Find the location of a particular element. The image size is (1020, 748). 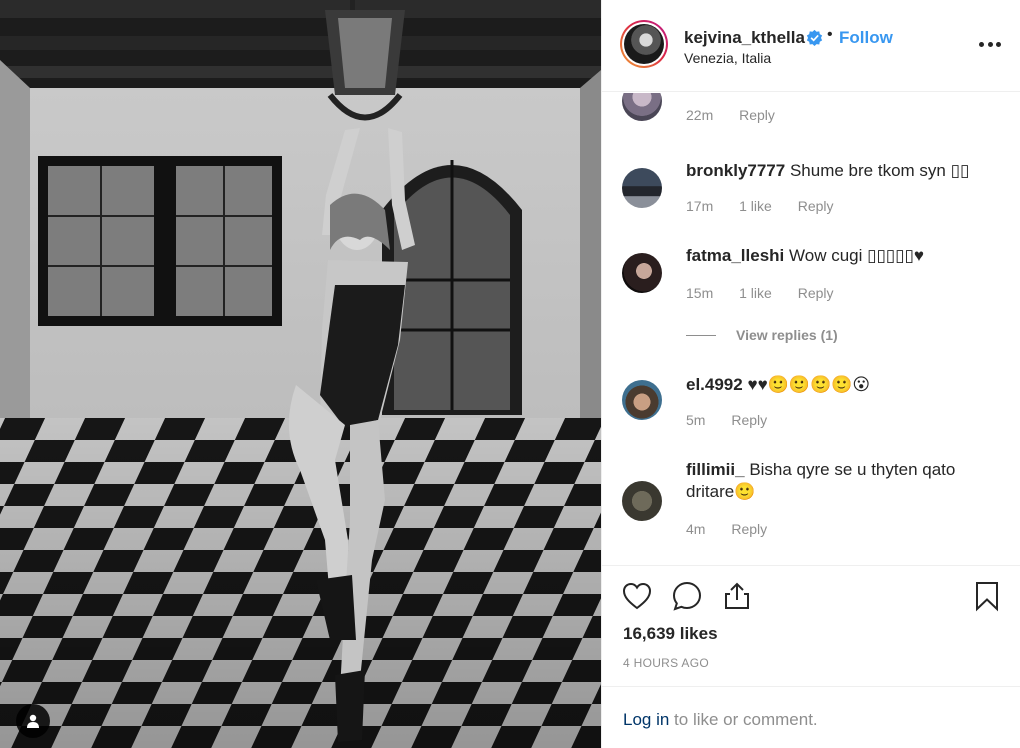

commenter-username: bronkly7777 is located at coordinates (735, 170).